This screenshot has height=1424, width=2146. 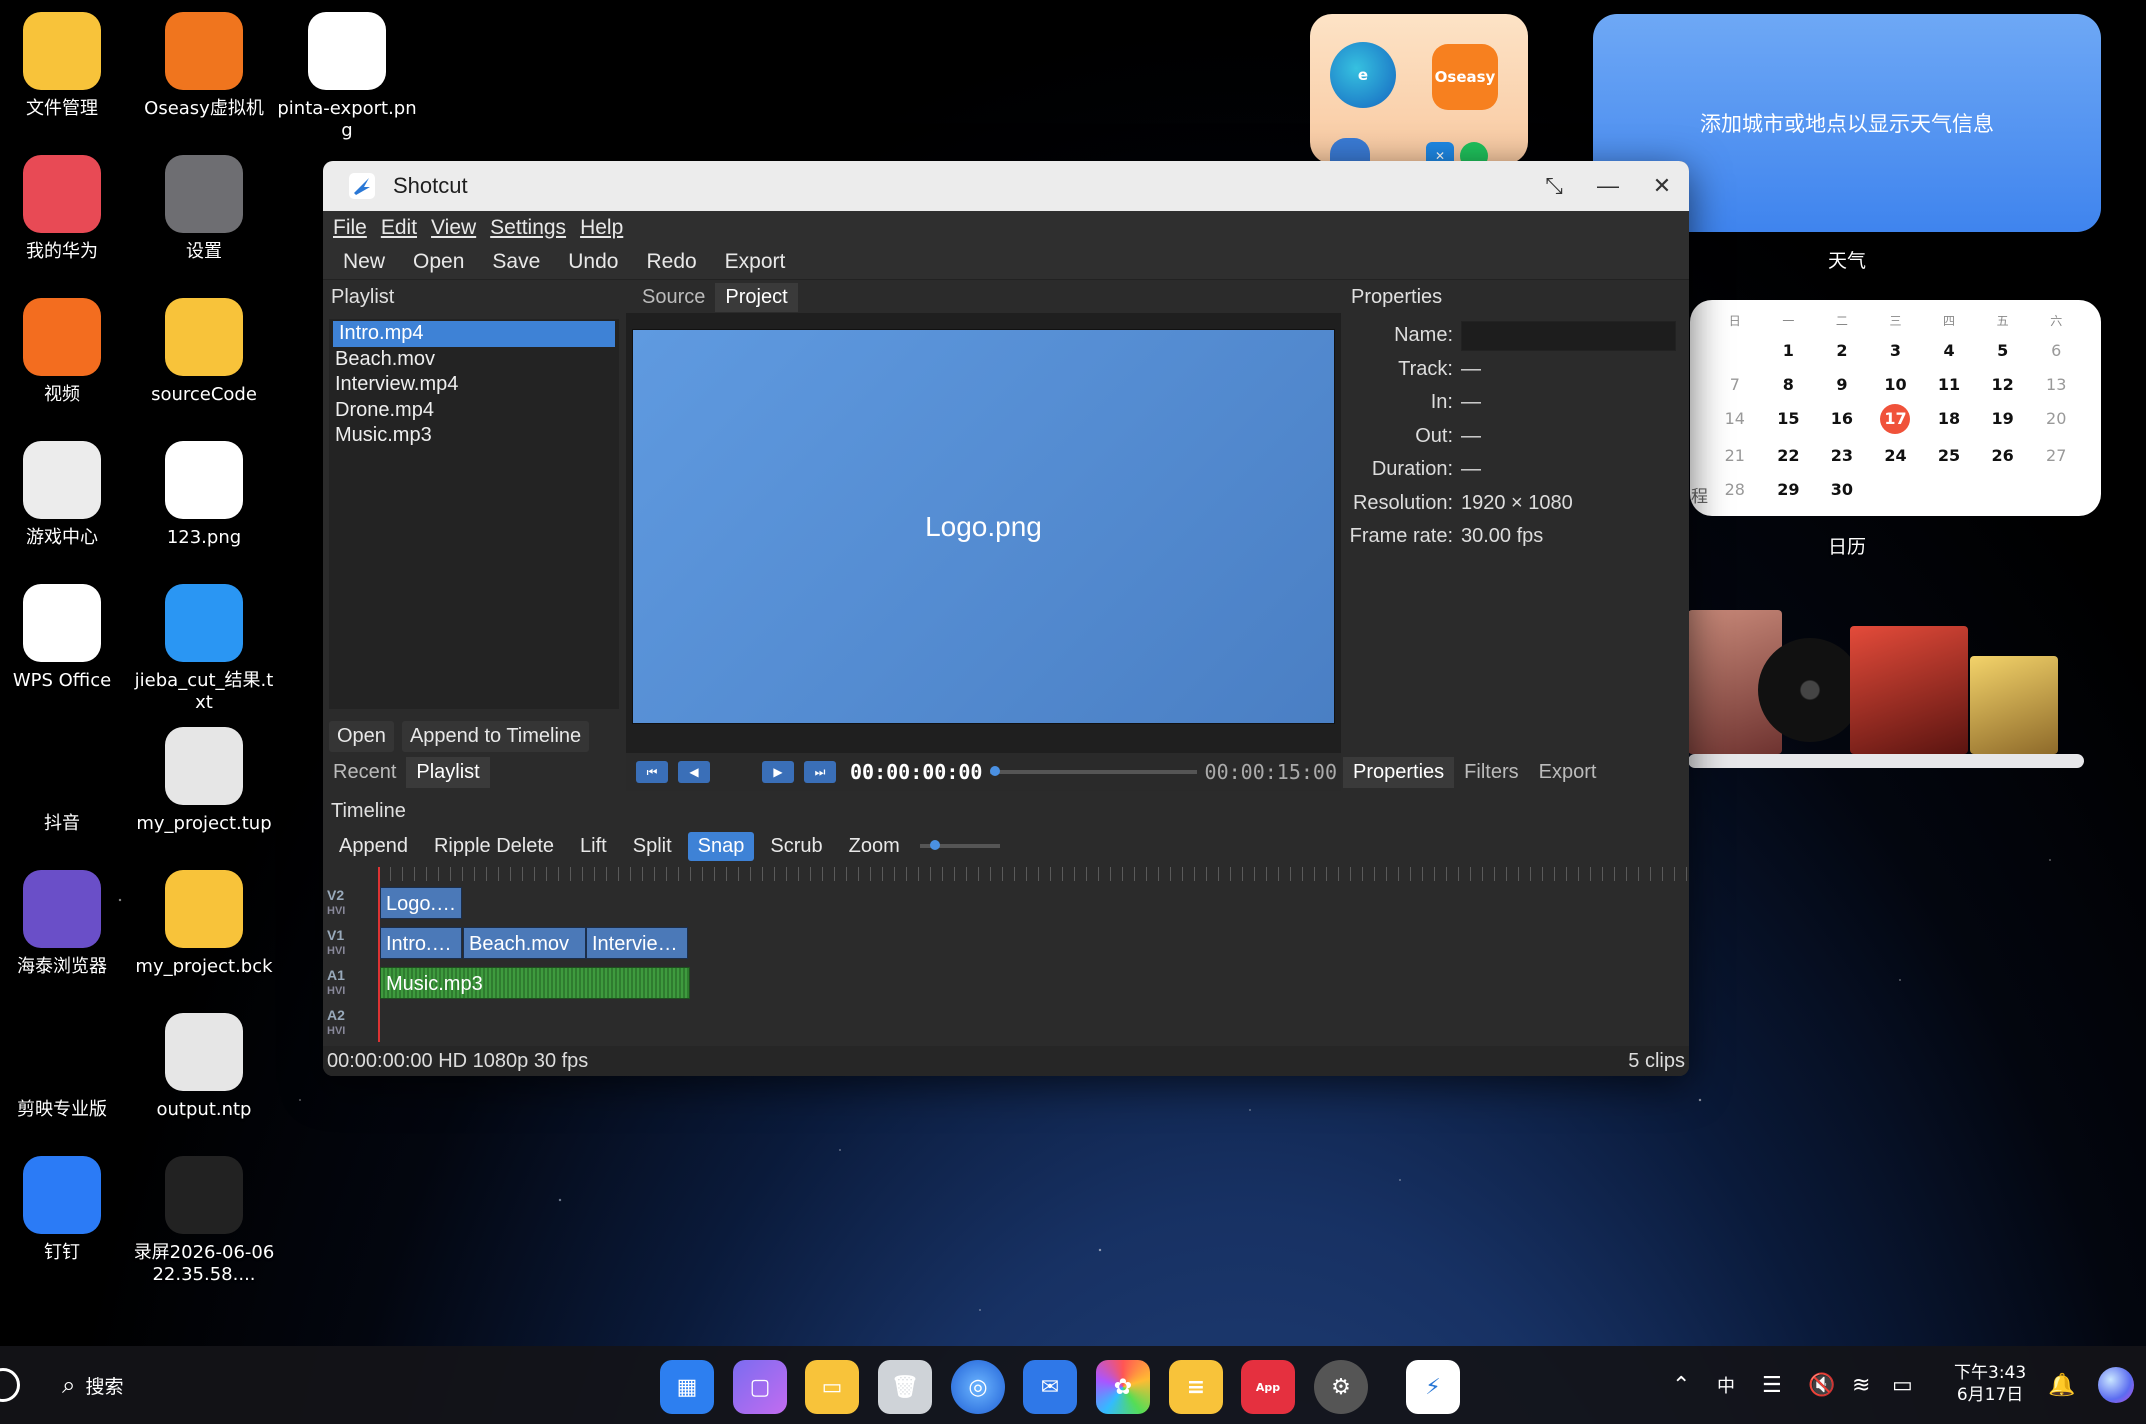 What do you see at coordinates (1341, 1387) in the screenshot?
I see `settings-gear-icon: ⚙` at bounding box center [1341, 1387].